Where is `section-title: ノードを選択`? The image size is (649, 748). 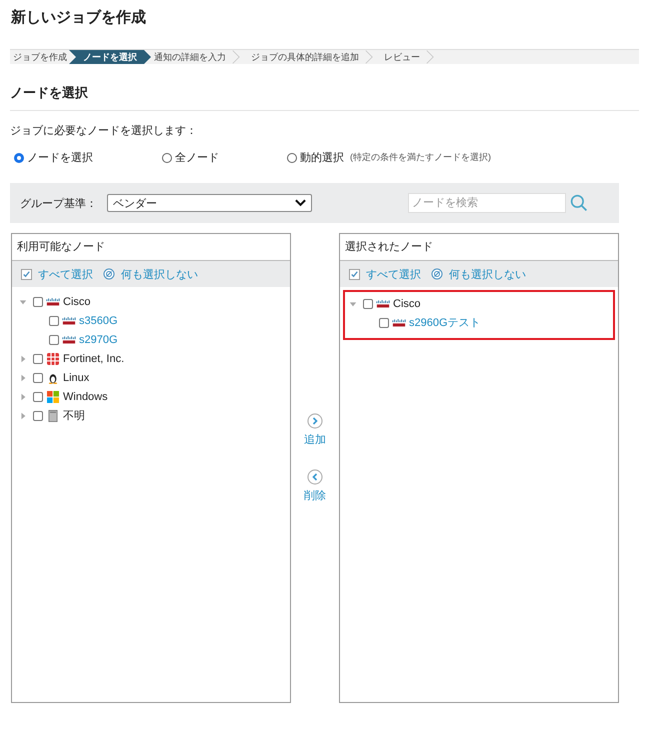
section-title: ノードを選択 is located at coordinates (324, 97).